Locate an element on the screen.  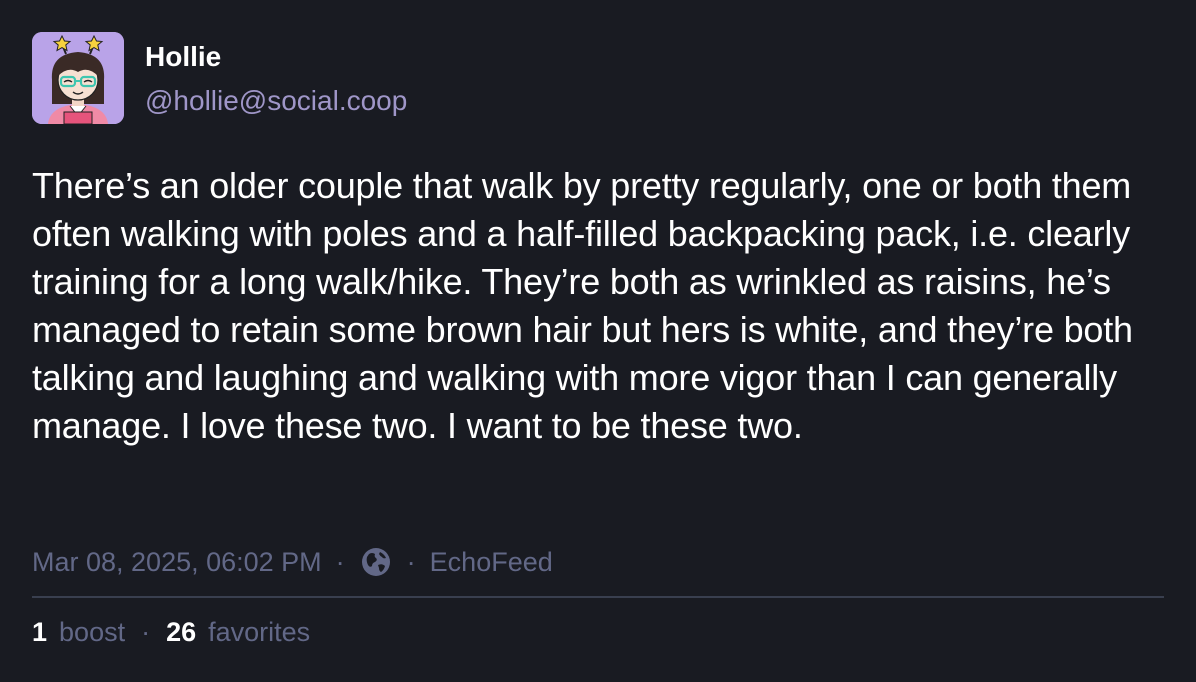
display-name: Hollie is located at coordinates (183, 57).